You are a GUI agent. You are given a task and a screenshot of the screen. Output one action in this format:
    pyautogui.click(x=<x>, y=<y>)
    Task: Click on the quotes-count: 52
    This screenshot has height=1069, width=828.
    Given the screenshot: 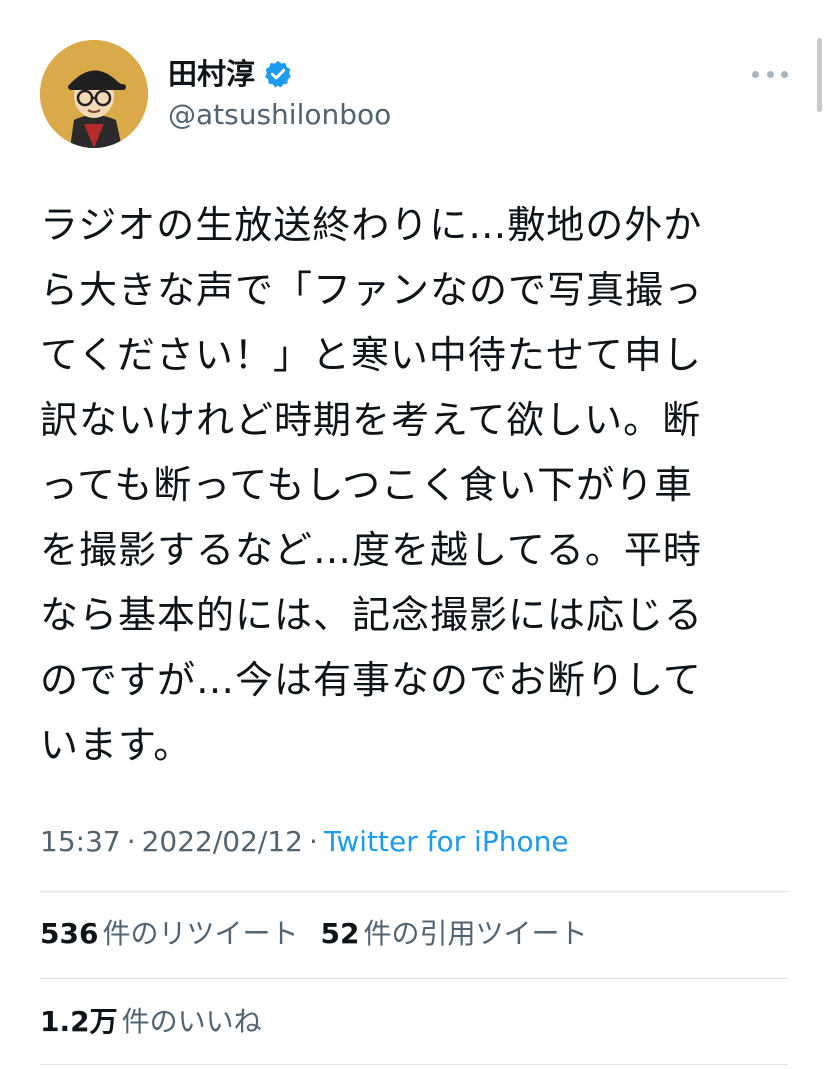 What is the action you would take?
    pyautogui.click(x=340, y=933)
    